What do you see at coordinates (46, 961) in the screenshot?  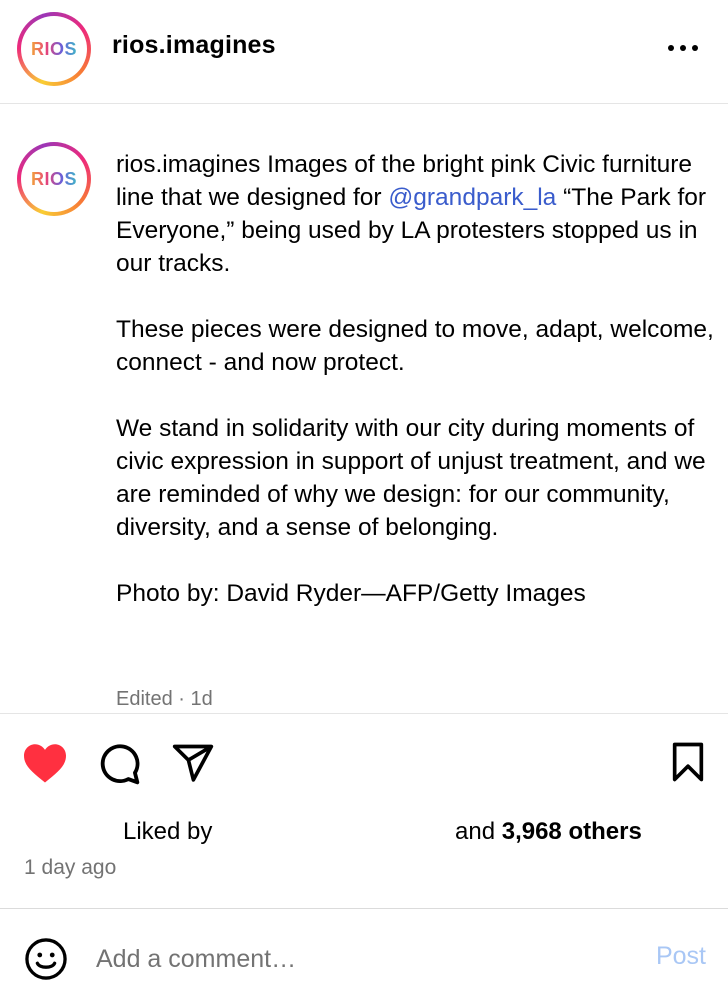 I see `emoji-icon` at bounding box center [46, 961].